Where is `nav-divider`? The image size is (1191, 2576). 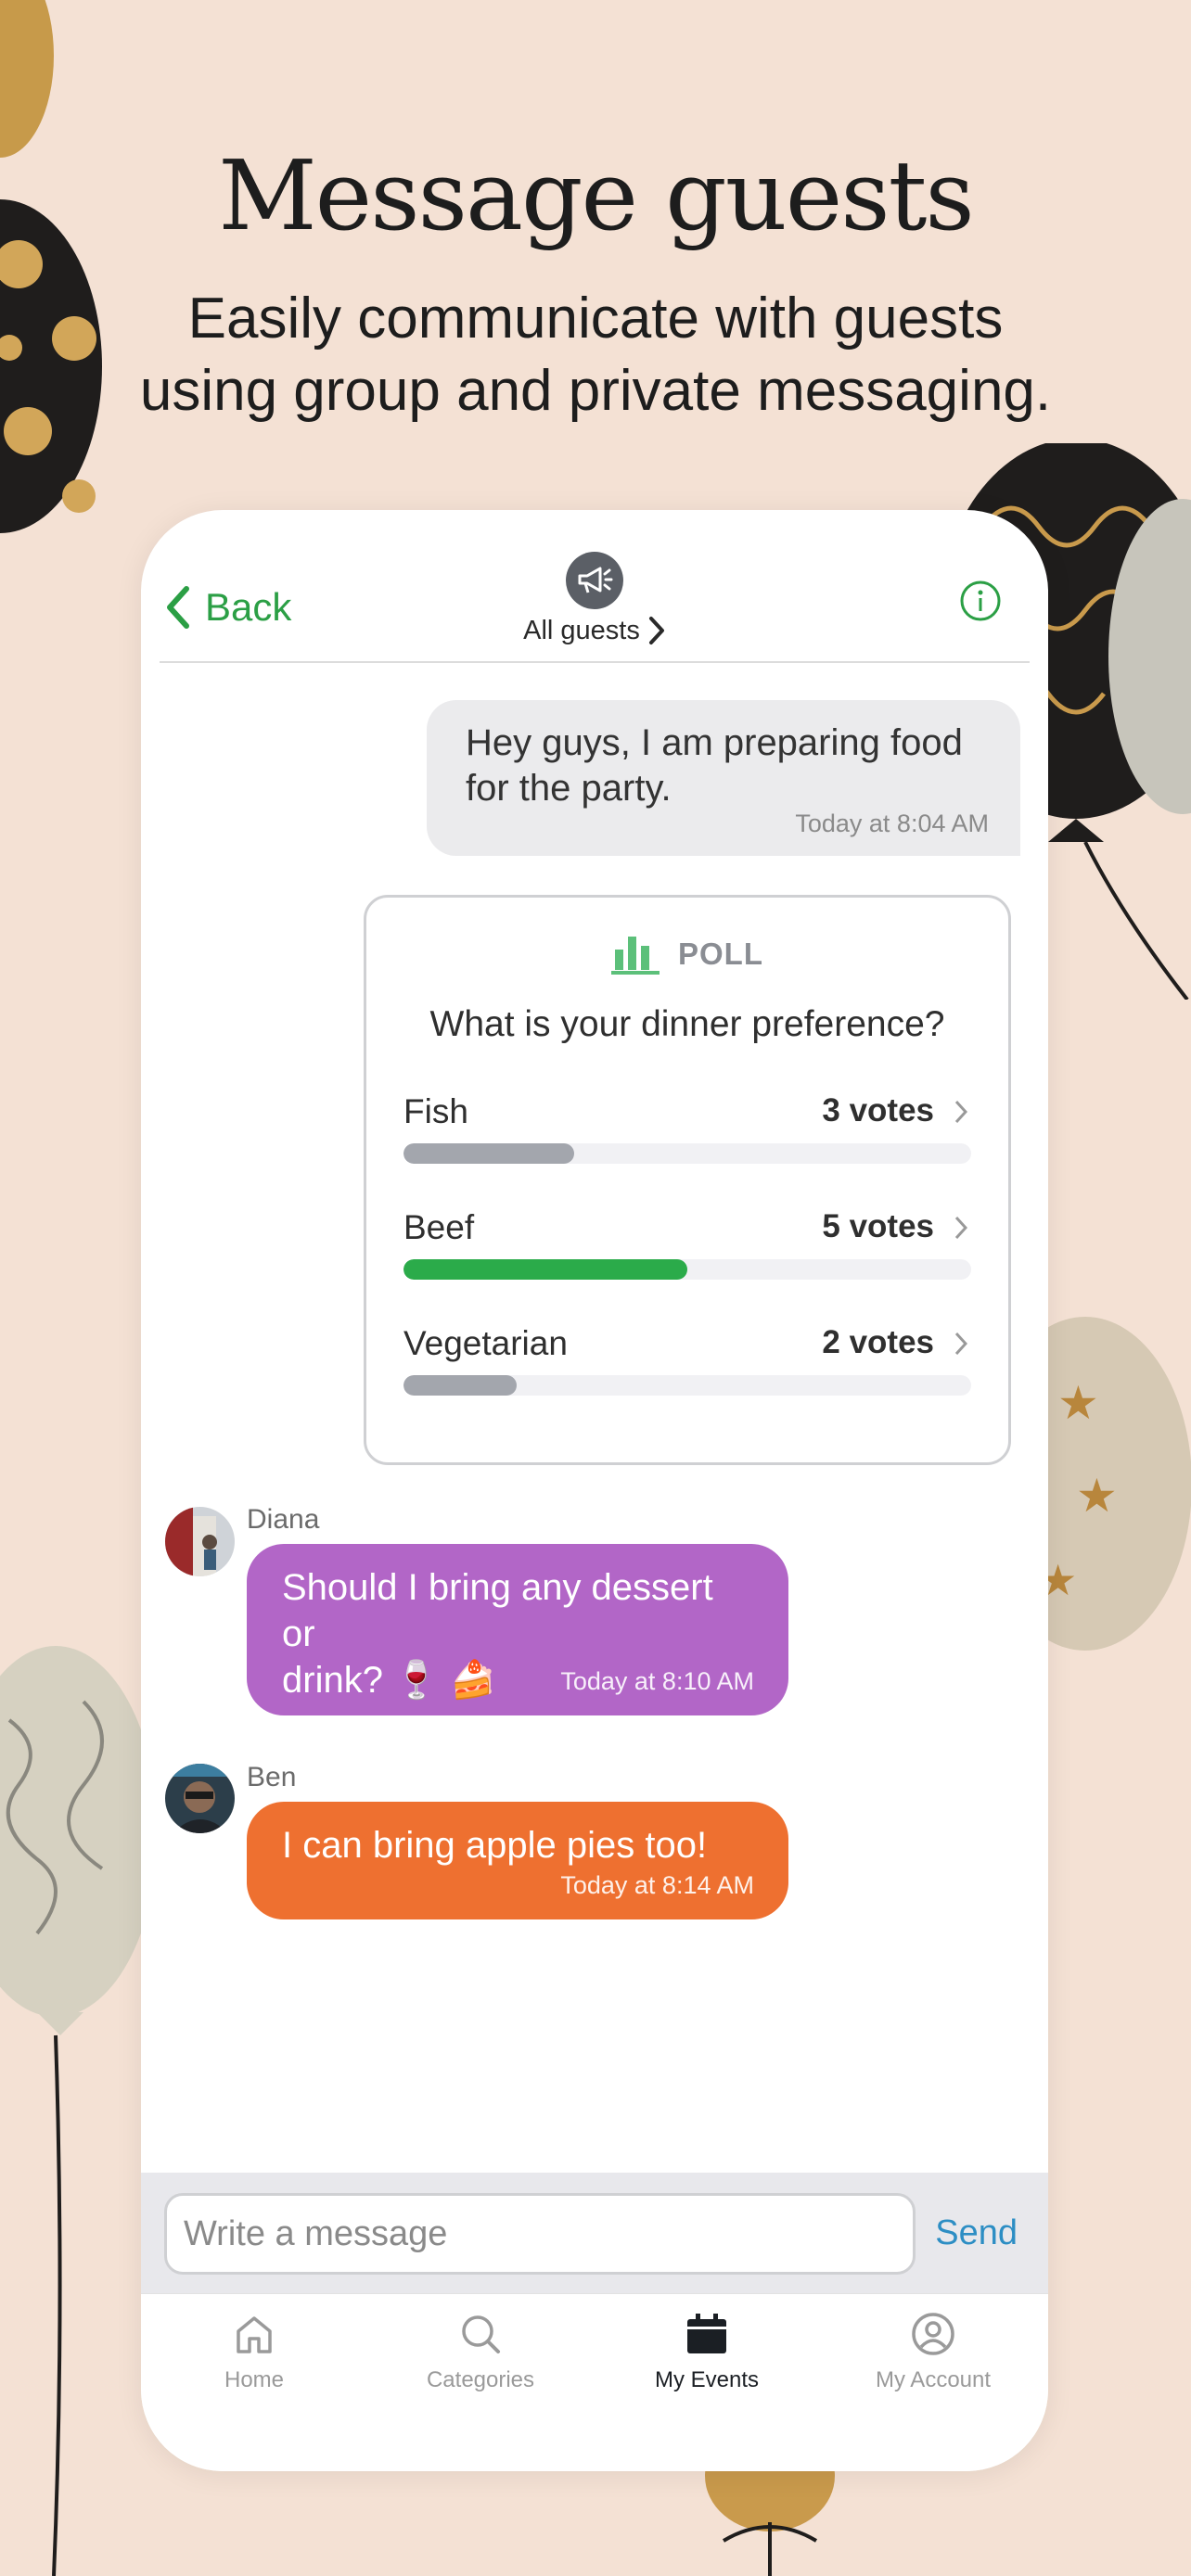 nav-divider is located at coordinates (595, 662).